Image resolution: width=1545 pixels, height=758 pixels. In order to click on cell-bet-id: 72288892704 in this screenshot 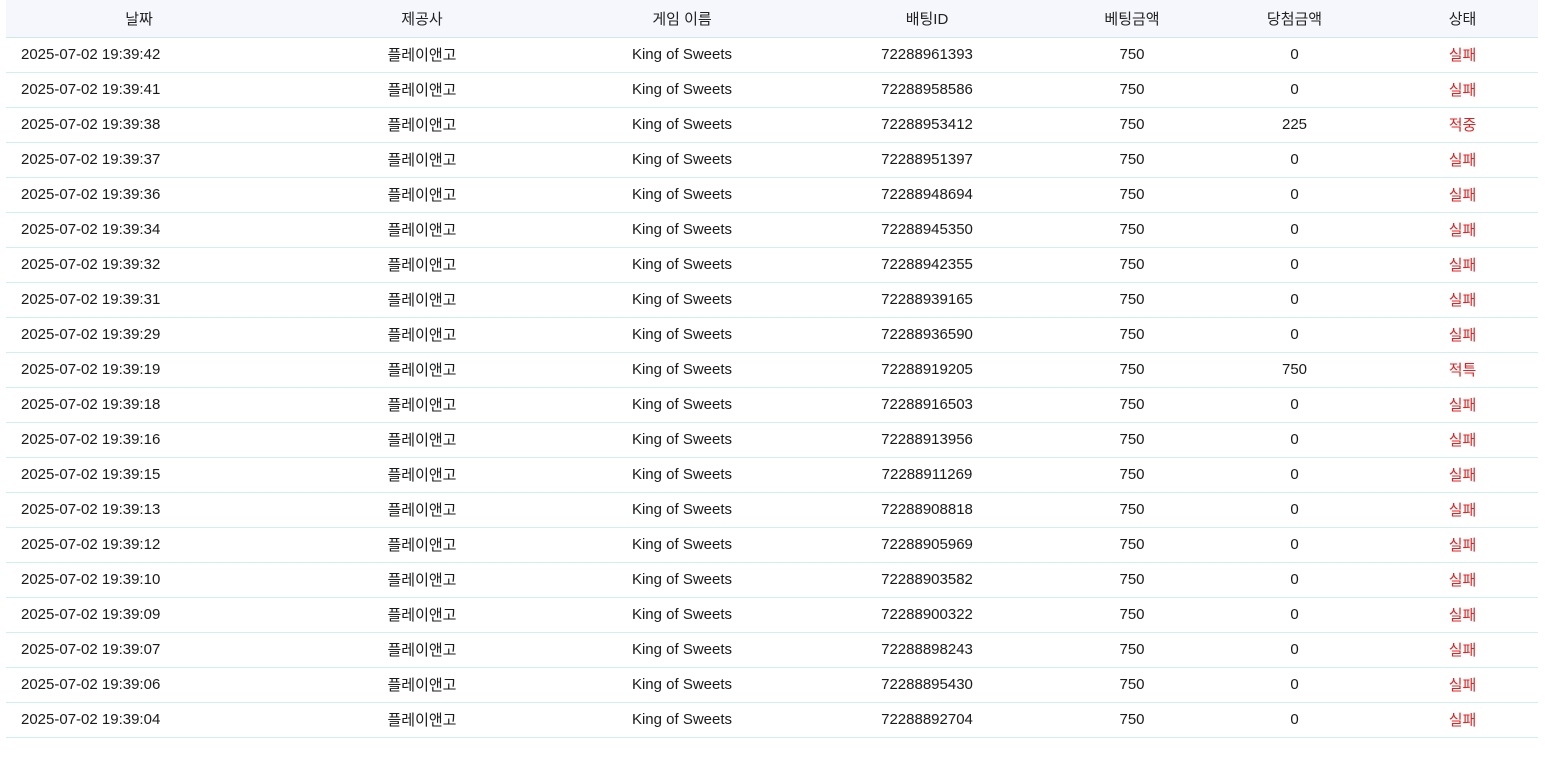, I will do `click(927, 719)`.